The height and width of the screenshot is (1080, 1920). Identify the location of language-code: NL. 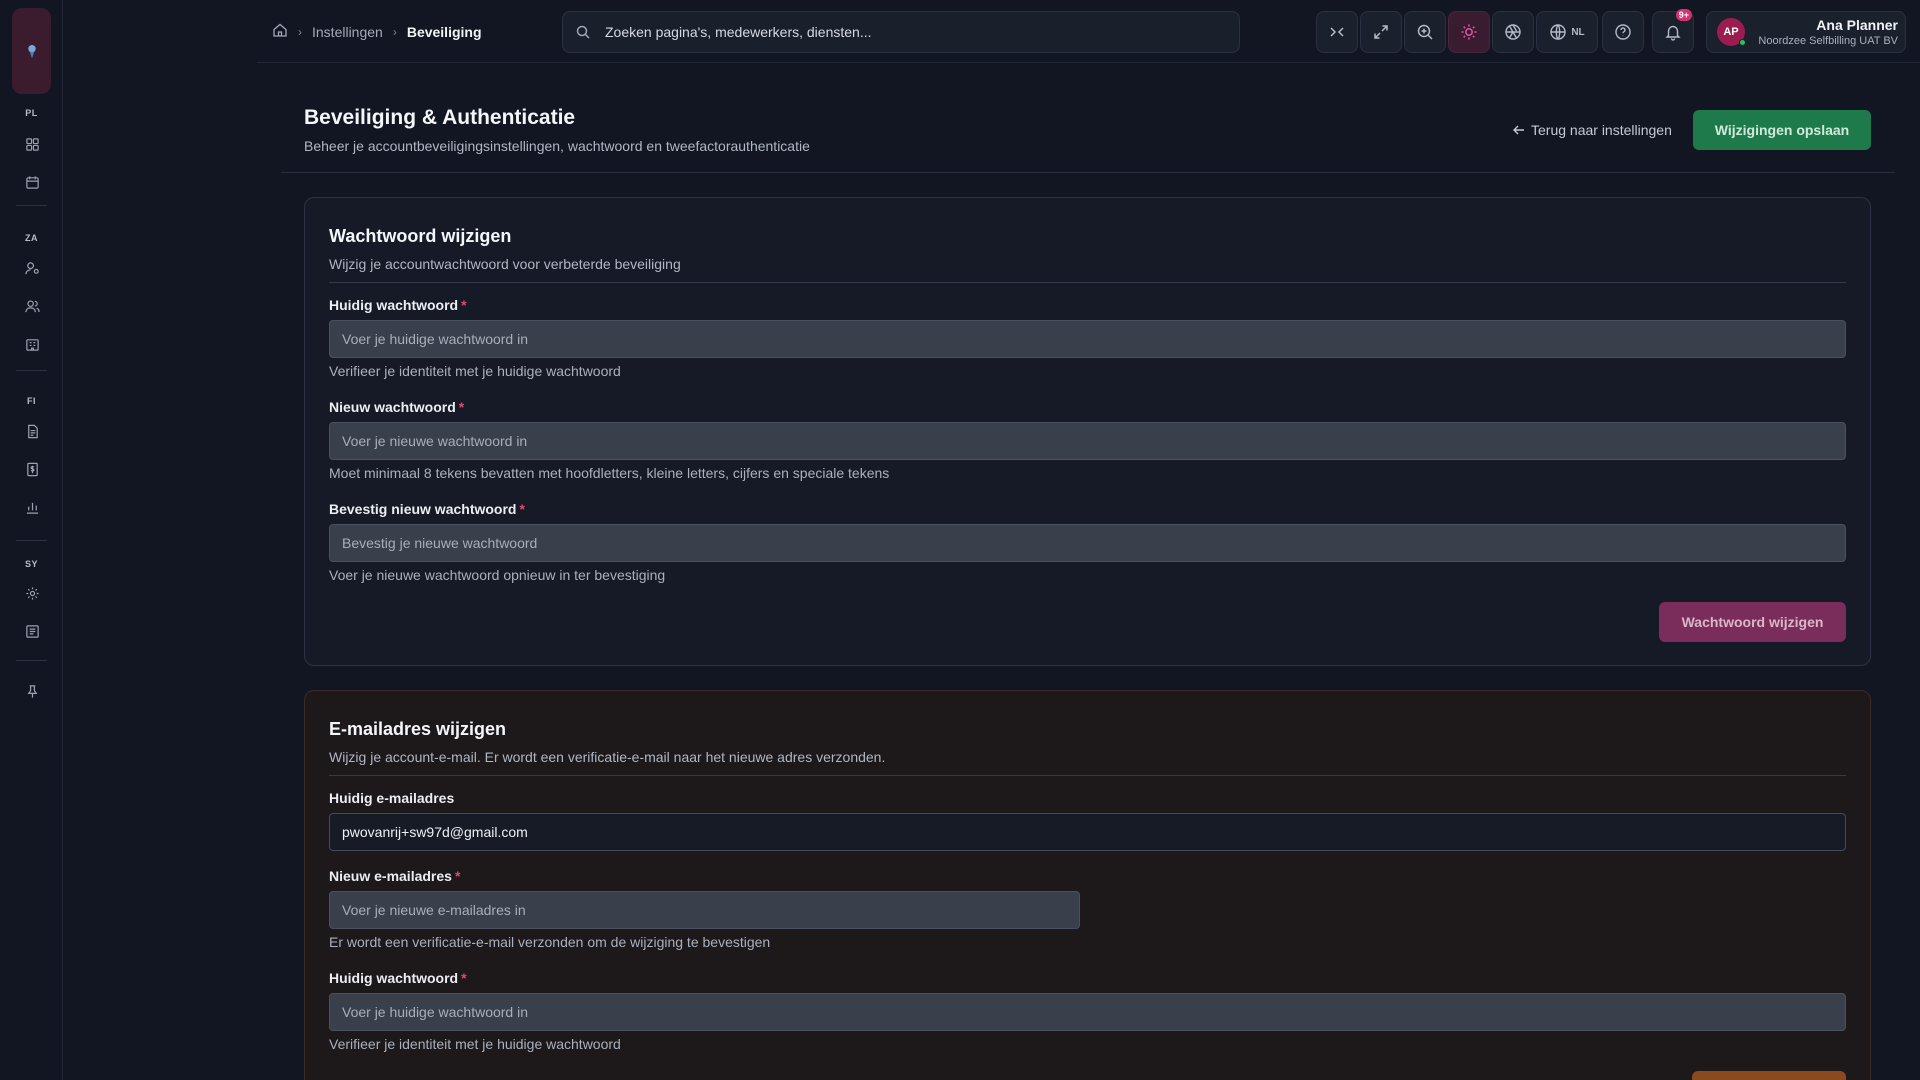
(1578, 32).